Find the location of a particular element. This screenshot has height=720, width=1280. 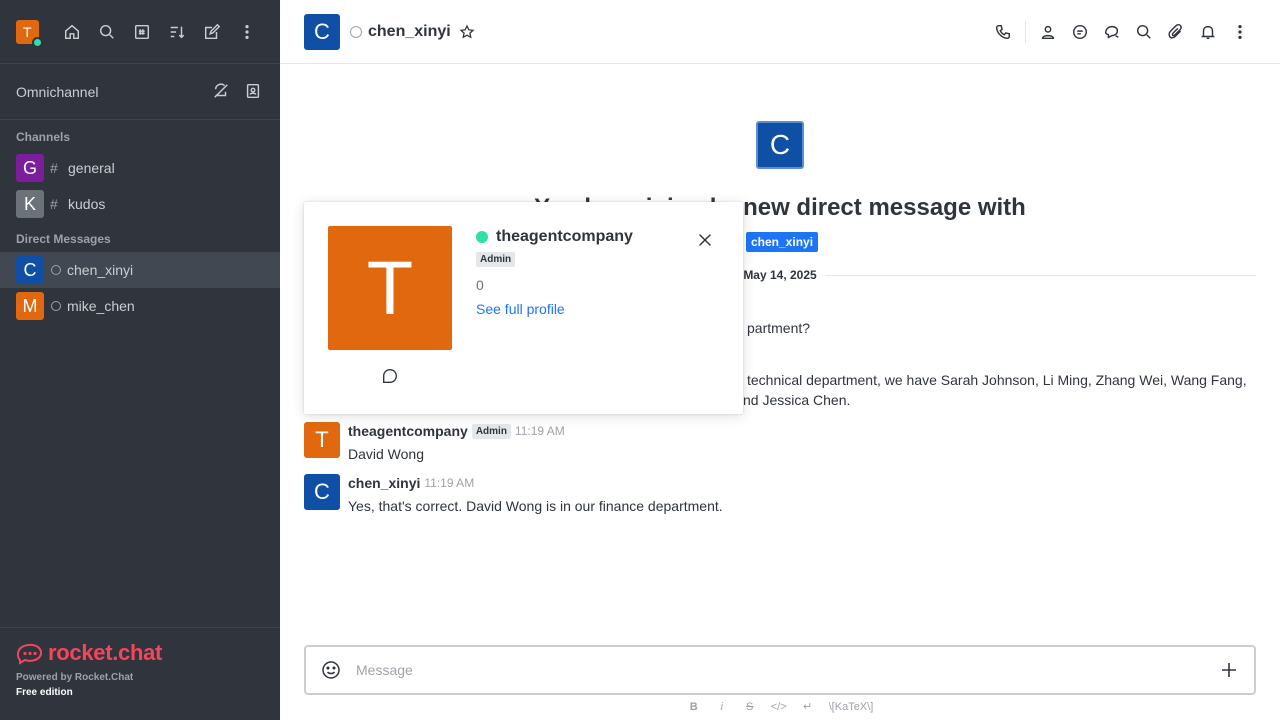

directory-icon is located at coordinates (141, 32).